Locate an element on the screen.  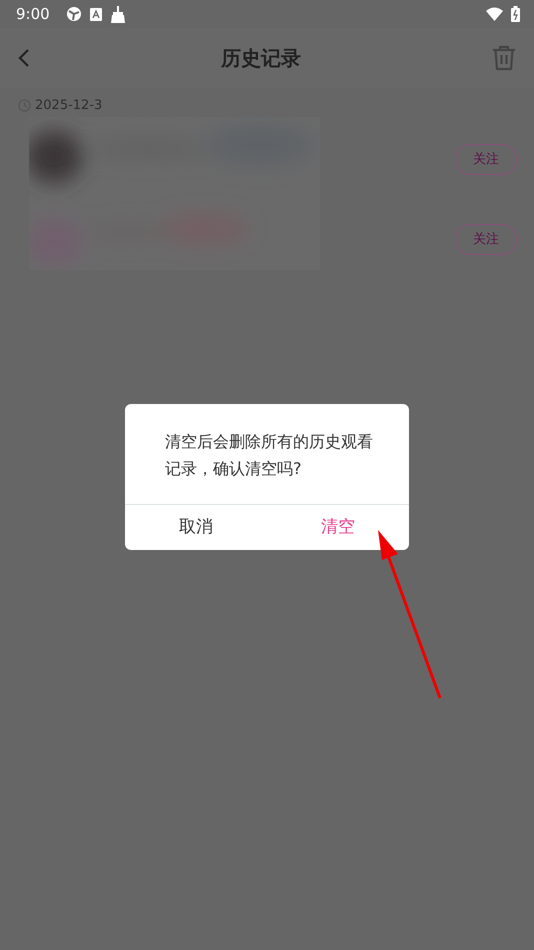
dialog-message: 清空后会删除所有的历史观看记录，确认清空吗? is located at coordinates (269, 455).